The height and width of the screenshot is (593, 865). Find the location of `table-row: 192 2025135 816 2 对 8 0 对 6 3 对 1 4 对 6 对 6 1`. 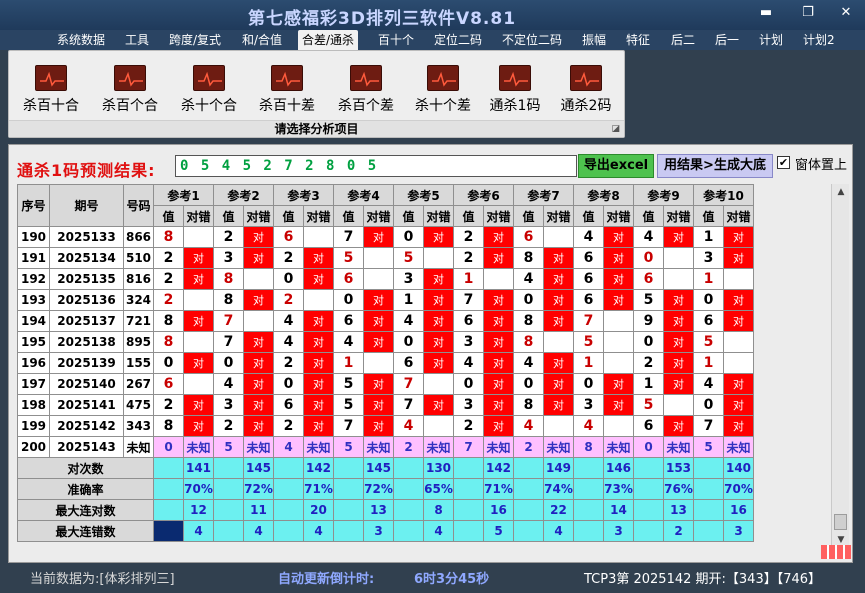

table-row: 192 2025135 816 2 对 8 0 对 6 3 对 1 4 对 6 对 6 1 is located at coordinates (385, 279).